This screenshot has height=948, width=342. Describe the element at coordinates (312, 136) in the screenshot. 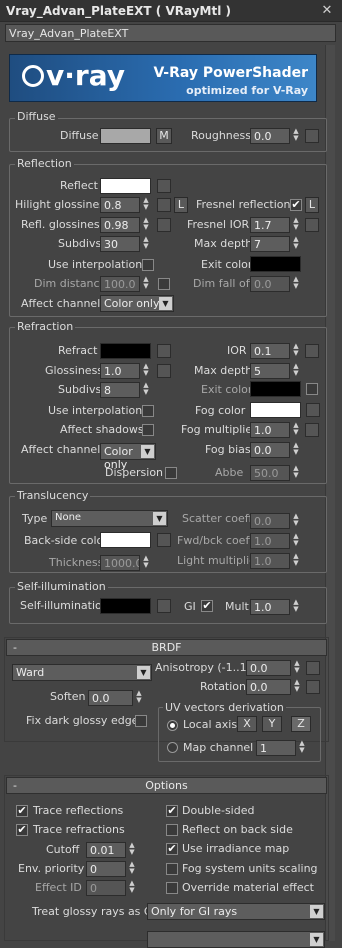

I see `roughness-map-button` at that location.